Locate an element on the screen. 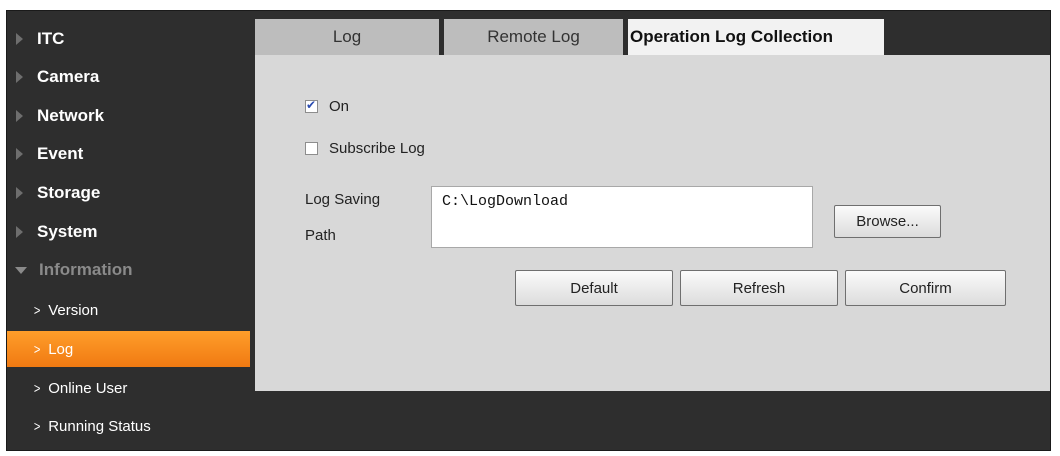 This screenshot has width=1060, height=456. sidebar-subitem-version: > Version is located at coordinates (128, 310).